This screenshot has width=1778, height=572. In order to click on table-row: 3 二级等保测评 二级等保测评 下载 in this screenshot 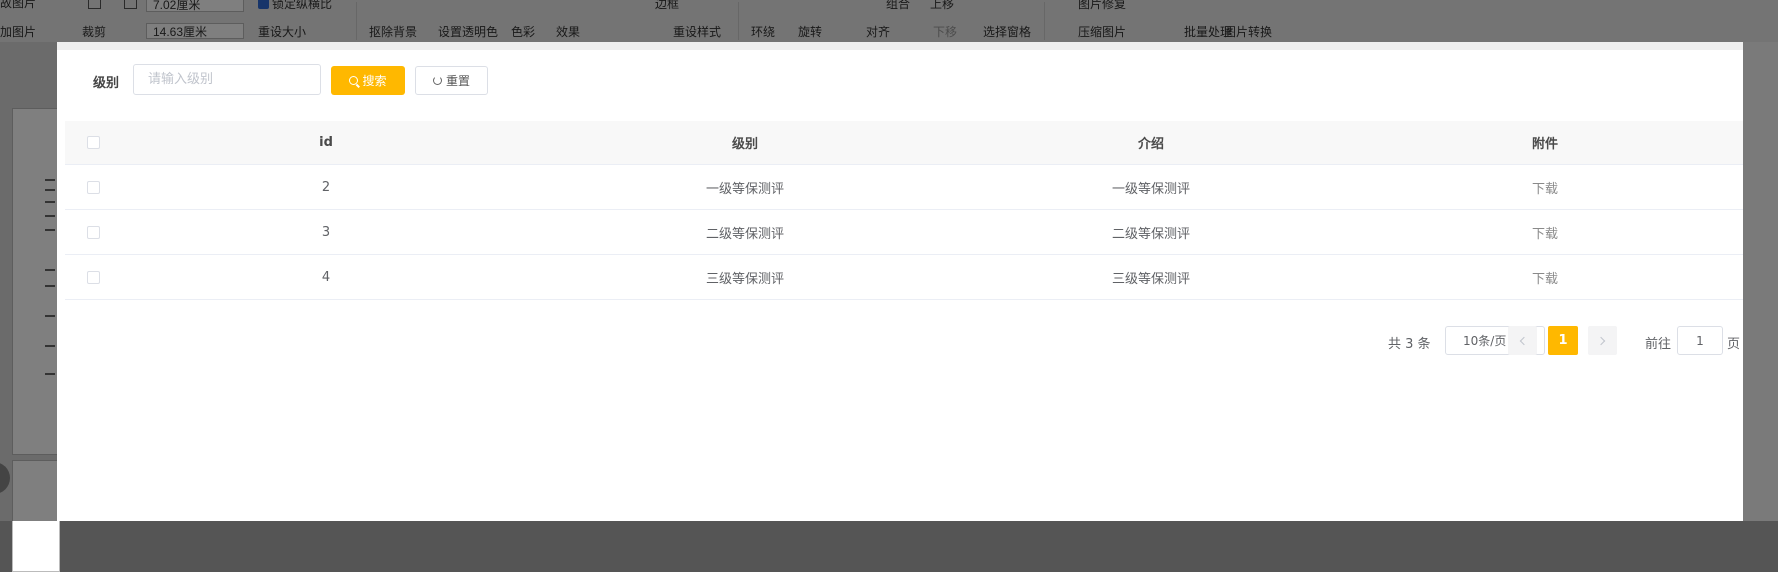, I will do `click(904, 232)`.